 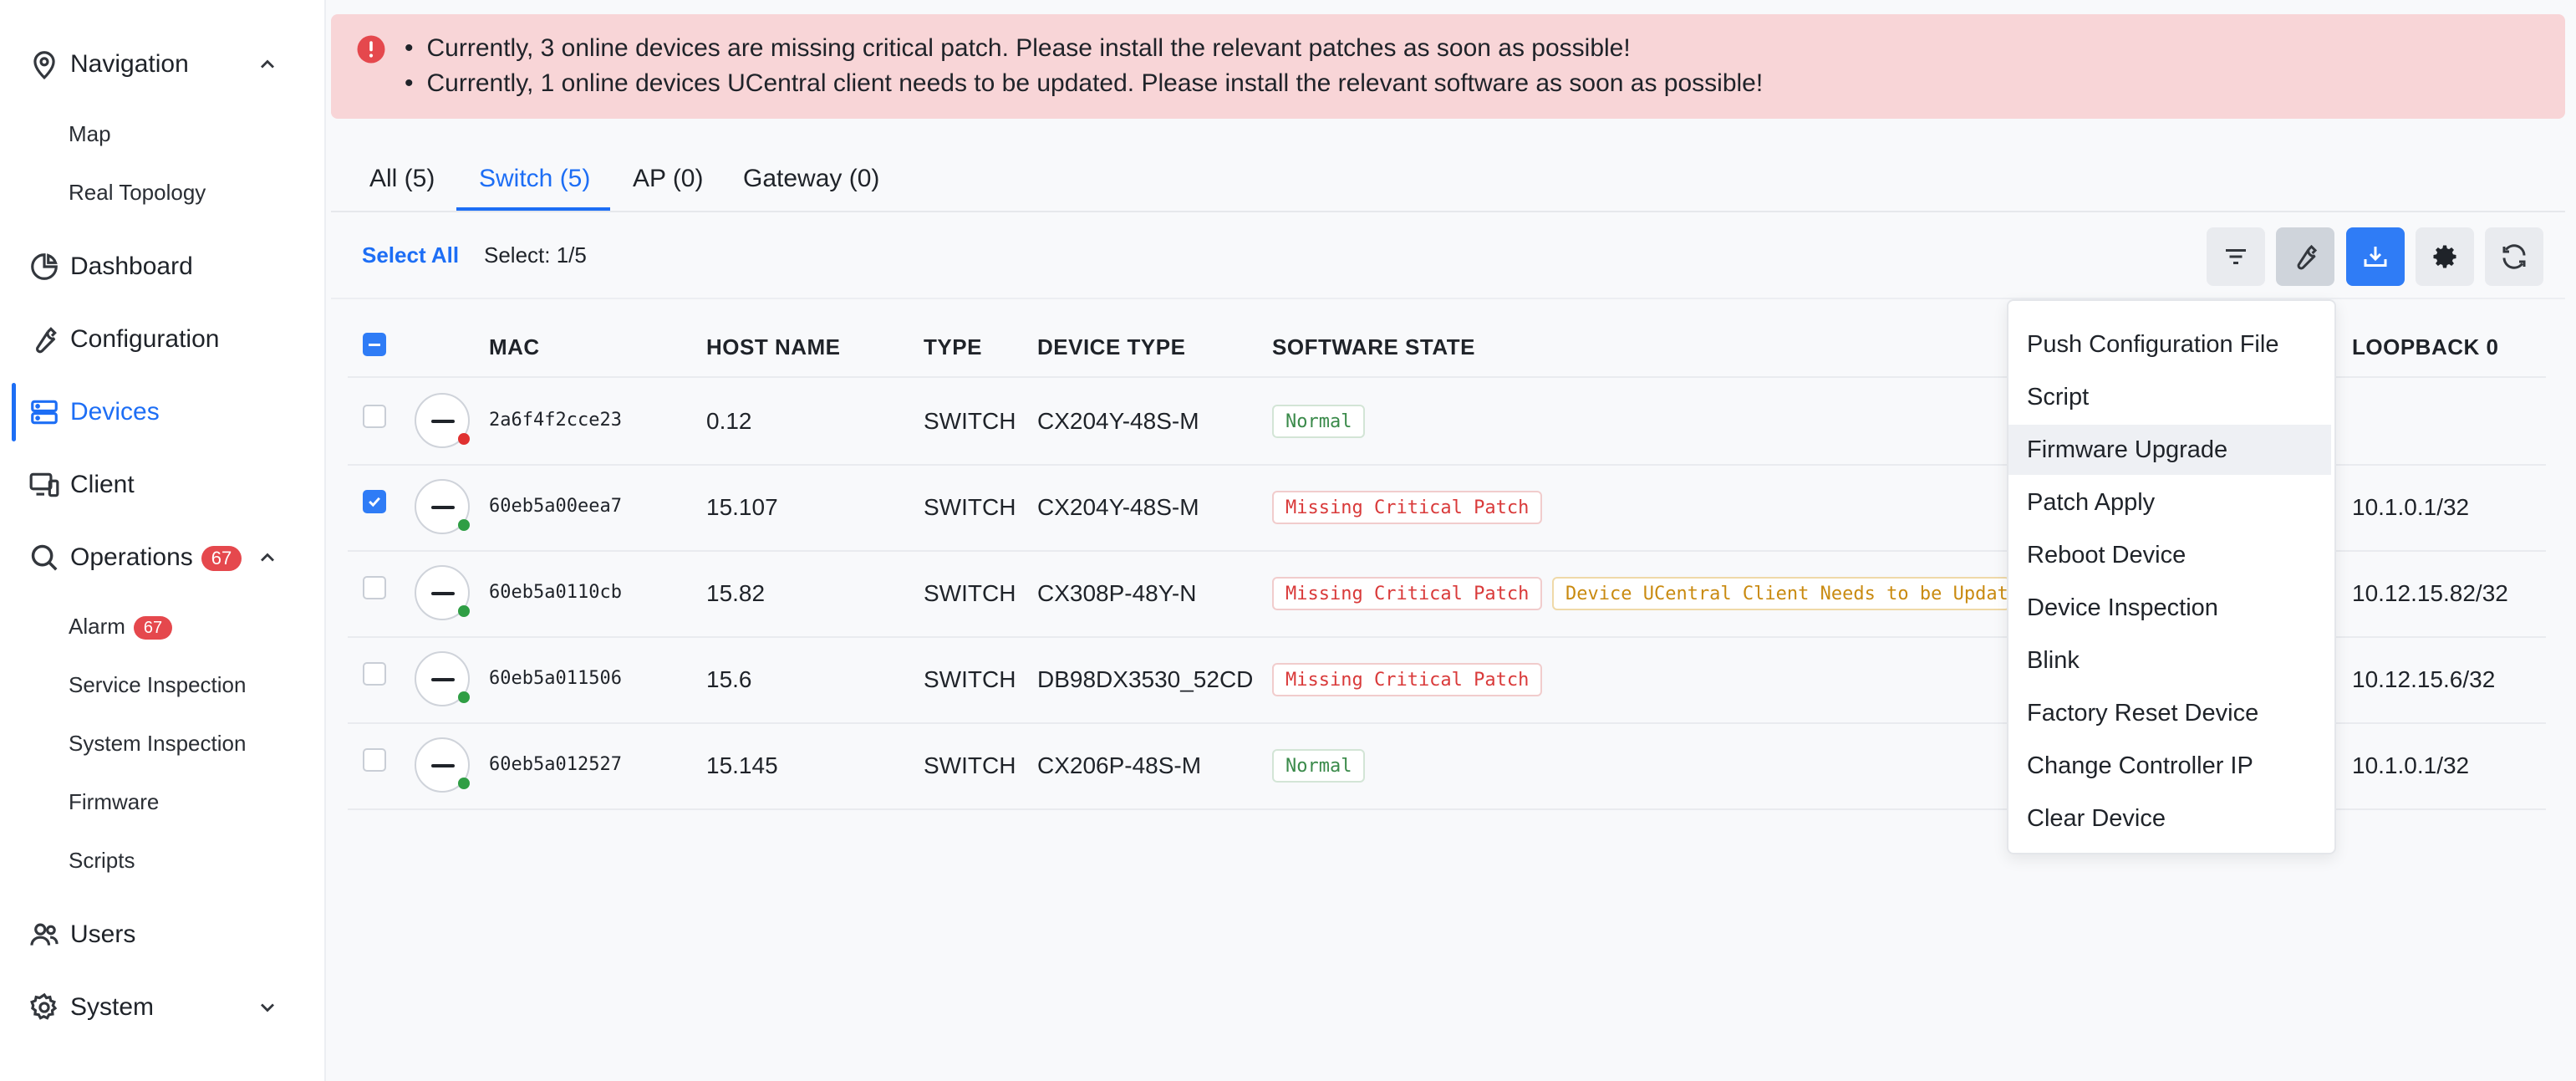 I want to click on nav-label-configuration: Configuration, so click(x=145, y=339).